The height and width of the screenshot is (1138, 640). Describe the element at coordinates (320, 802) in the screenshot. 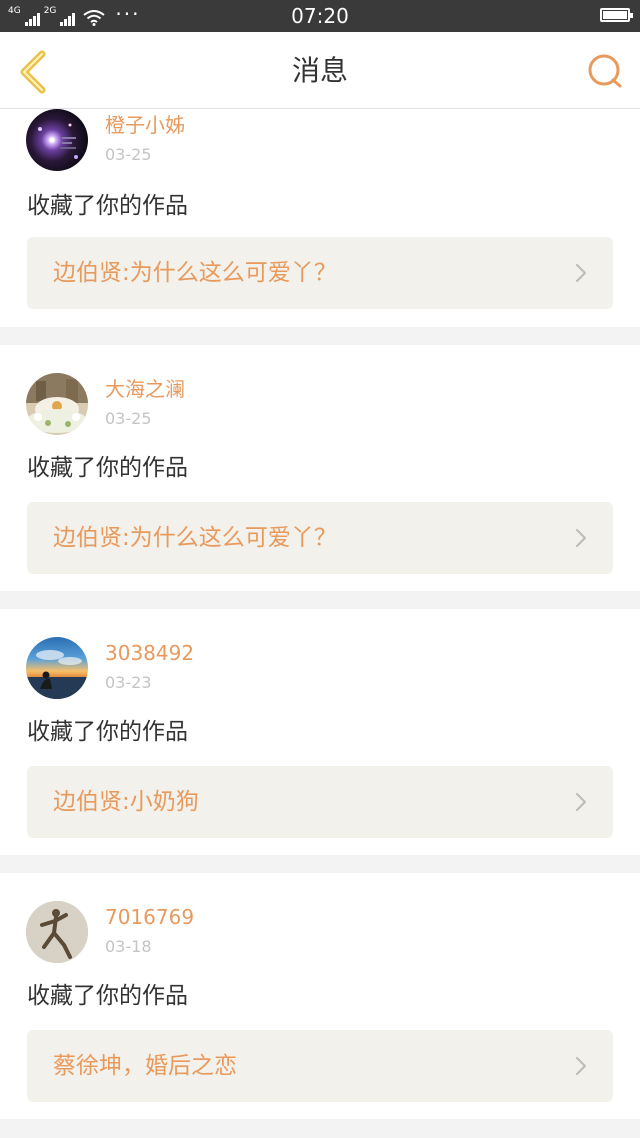

I see `work-link: 边伯贤:小奶狗` at that location.